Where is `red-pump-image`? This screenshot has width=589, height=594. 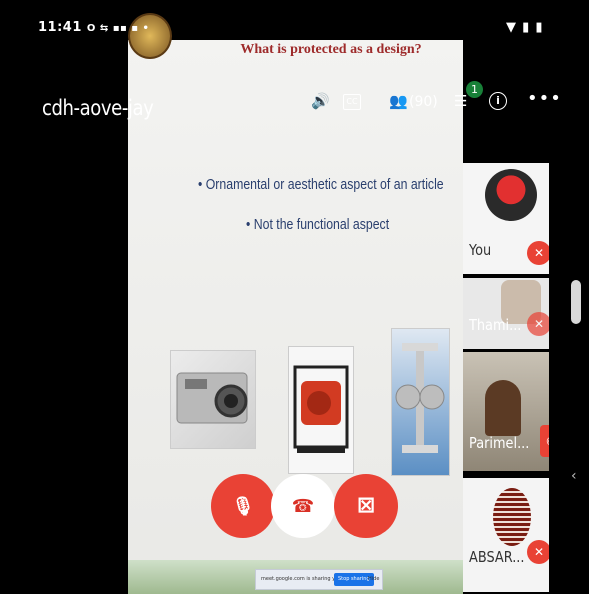
red-pump-image is located at coordinates (321, 410).